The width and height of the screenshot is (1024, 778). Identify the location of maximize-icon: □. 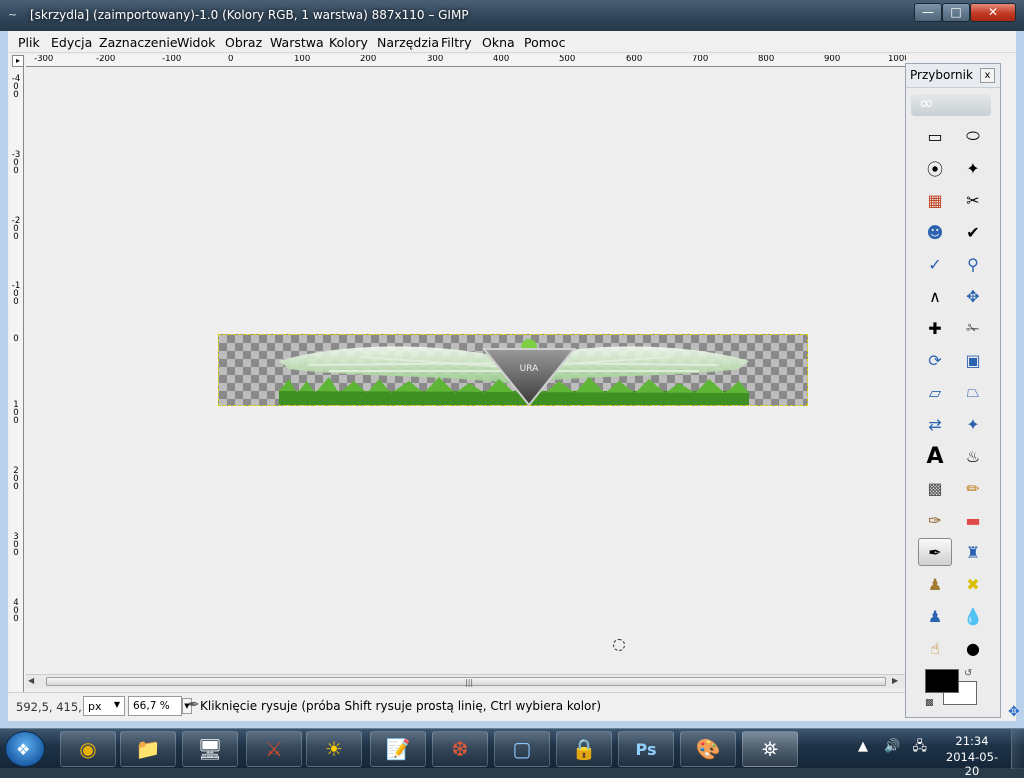
(956, 12).